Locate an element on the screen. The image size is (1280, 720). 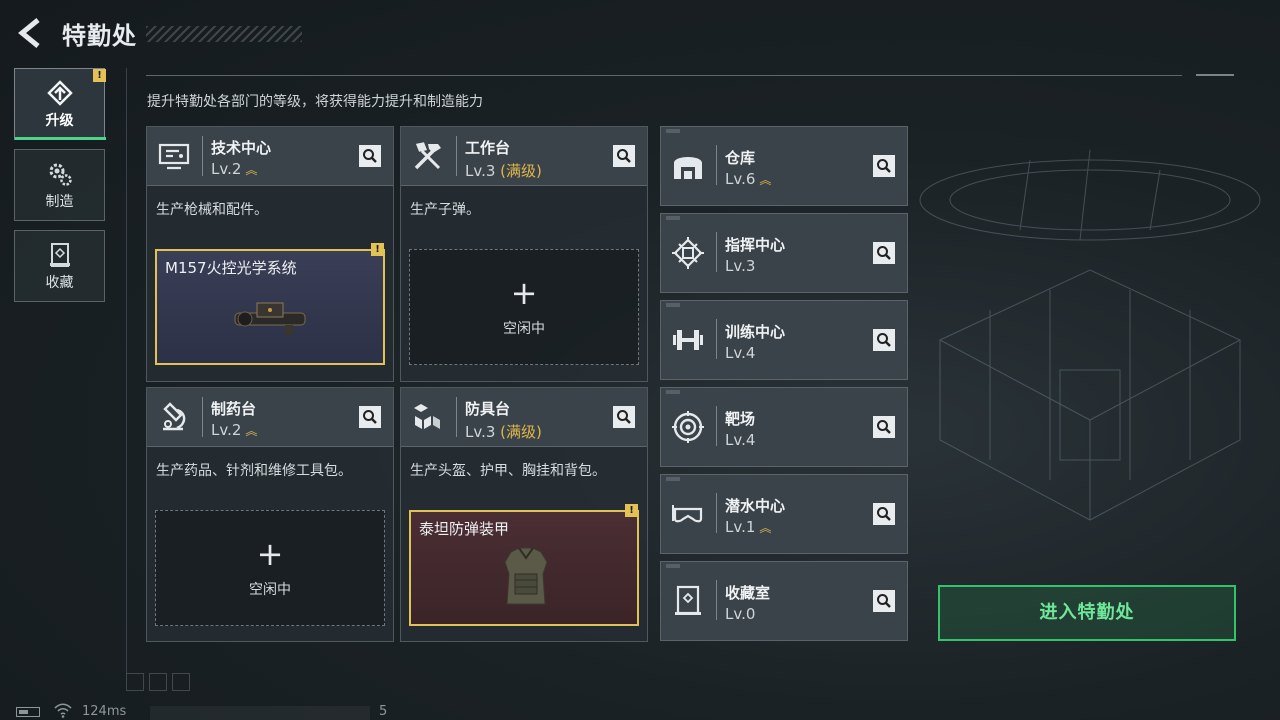
department-card-armor-bench: 防具台 Lv.3 (满级) 生产头盔、护甲、胸挂和背包。 泰坦防弹装甲 ! is located at coordinates (524, 514).